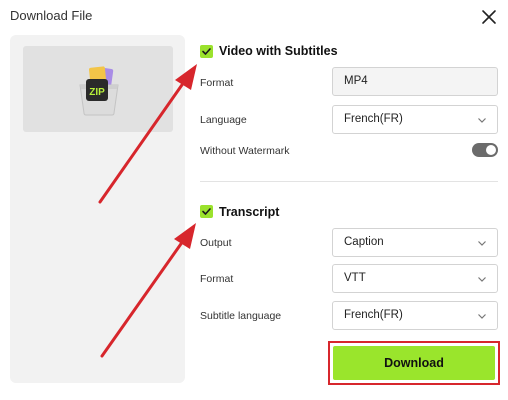 The height and width of the screenshot is (400, 508). I want to click on transcript-format-select: VTT, so click(415, 278).